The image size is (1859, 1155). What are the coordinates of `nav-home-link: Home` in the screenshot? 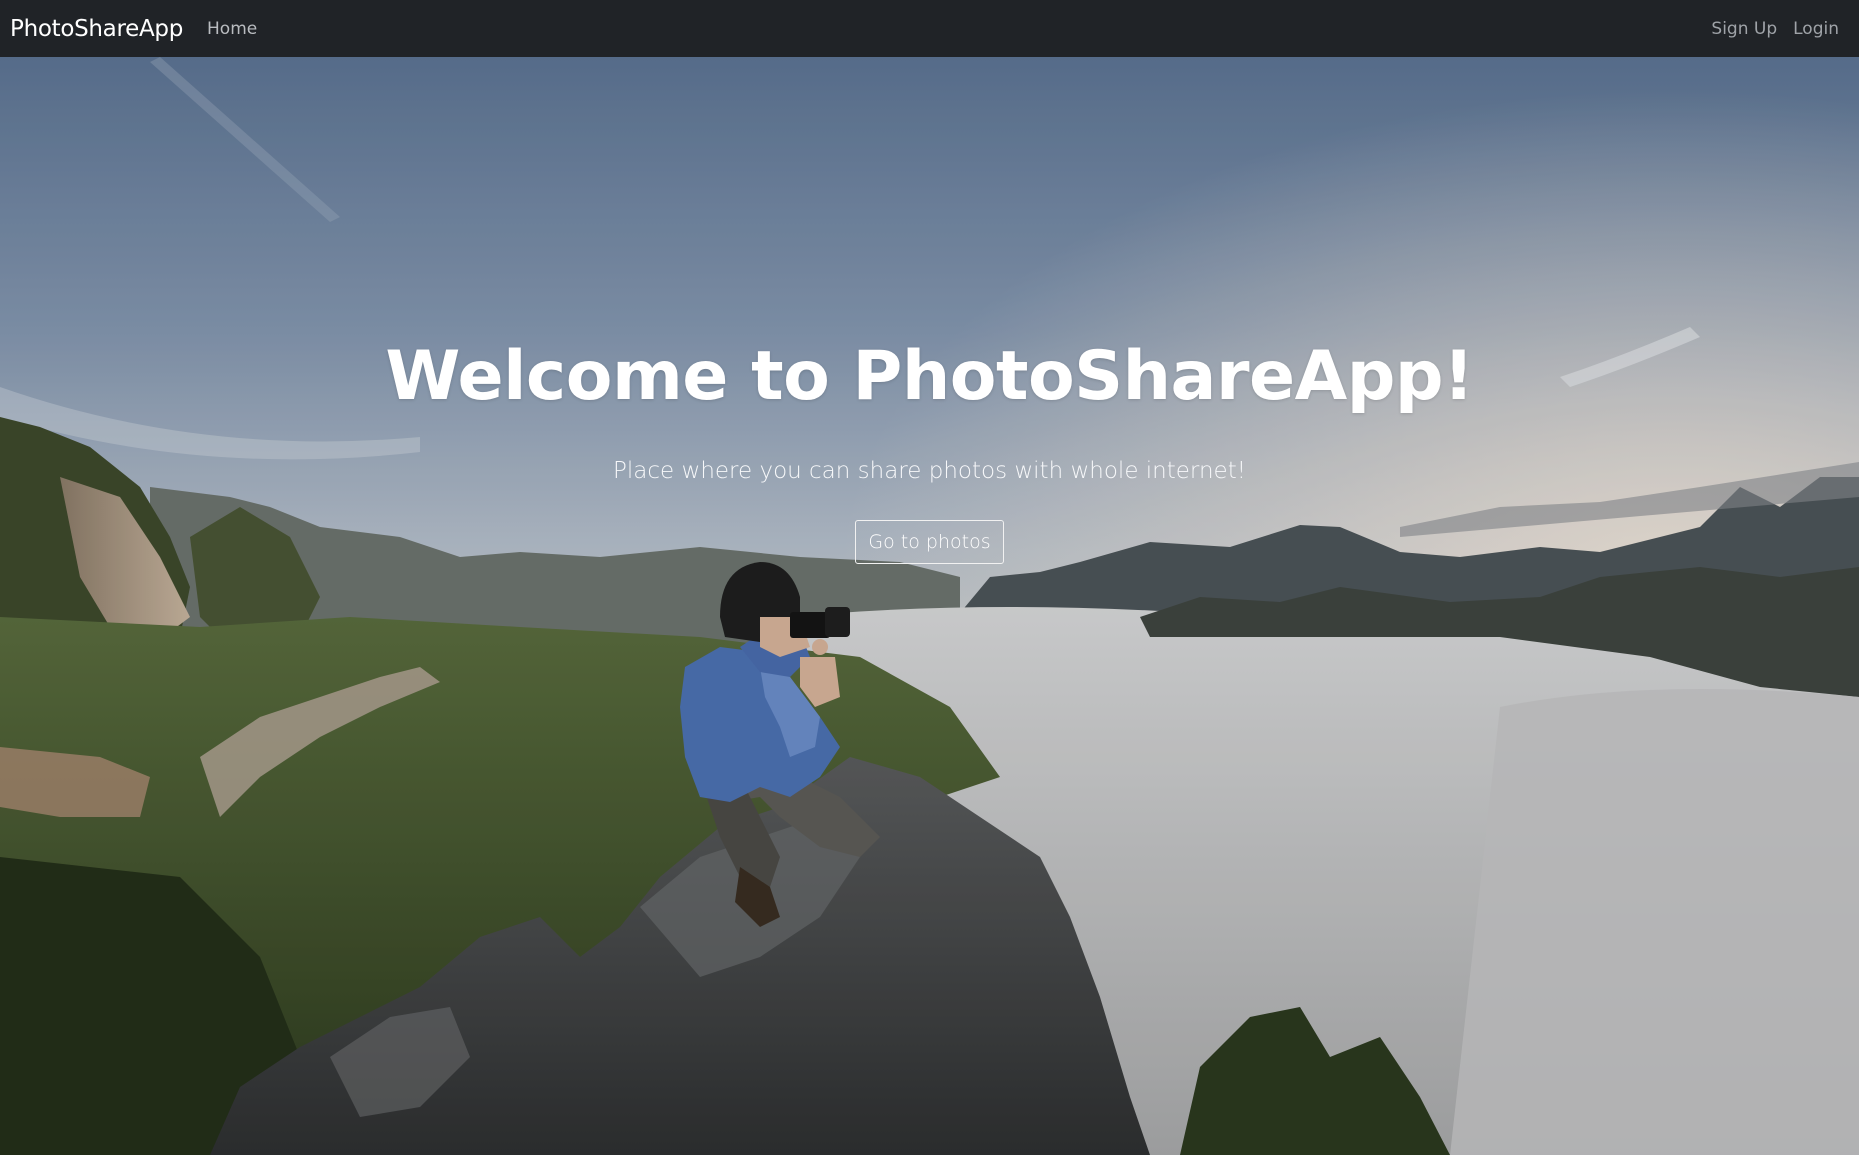 It's located at (232, 29).